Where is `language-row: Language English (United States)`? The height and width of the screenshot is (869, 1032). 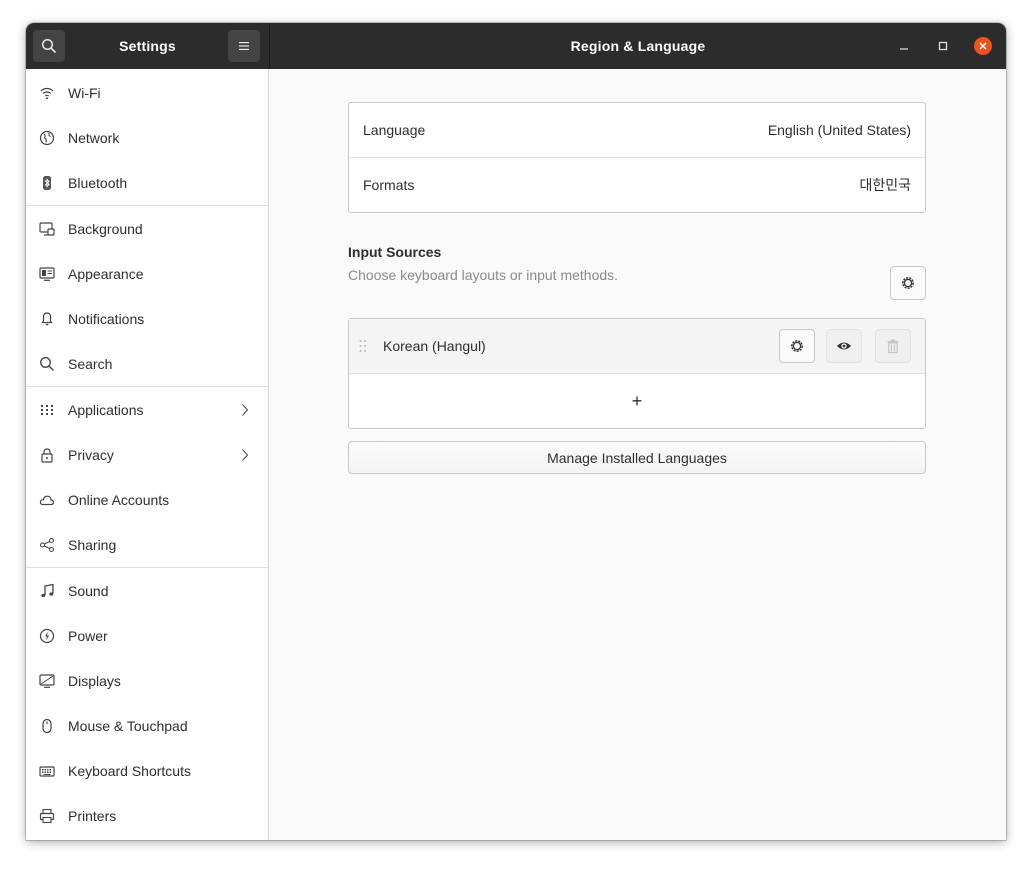
language-row: Language English (United States) is located at coordinates (637, 130).